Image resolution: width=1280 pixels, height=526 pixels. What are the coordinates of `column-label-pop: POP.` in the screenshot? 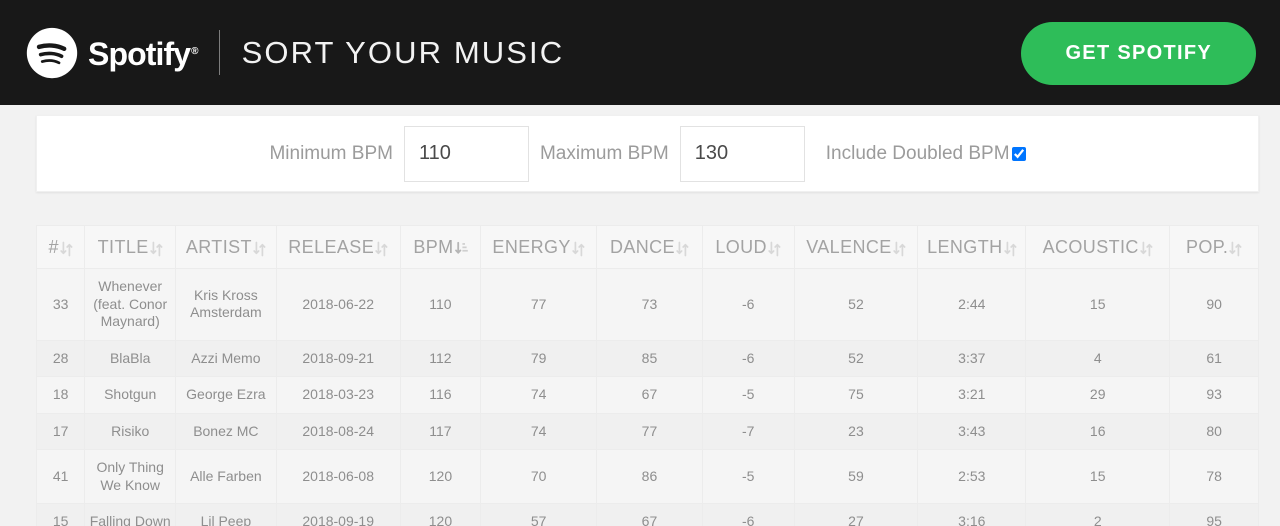 It's located at (1207, 246).